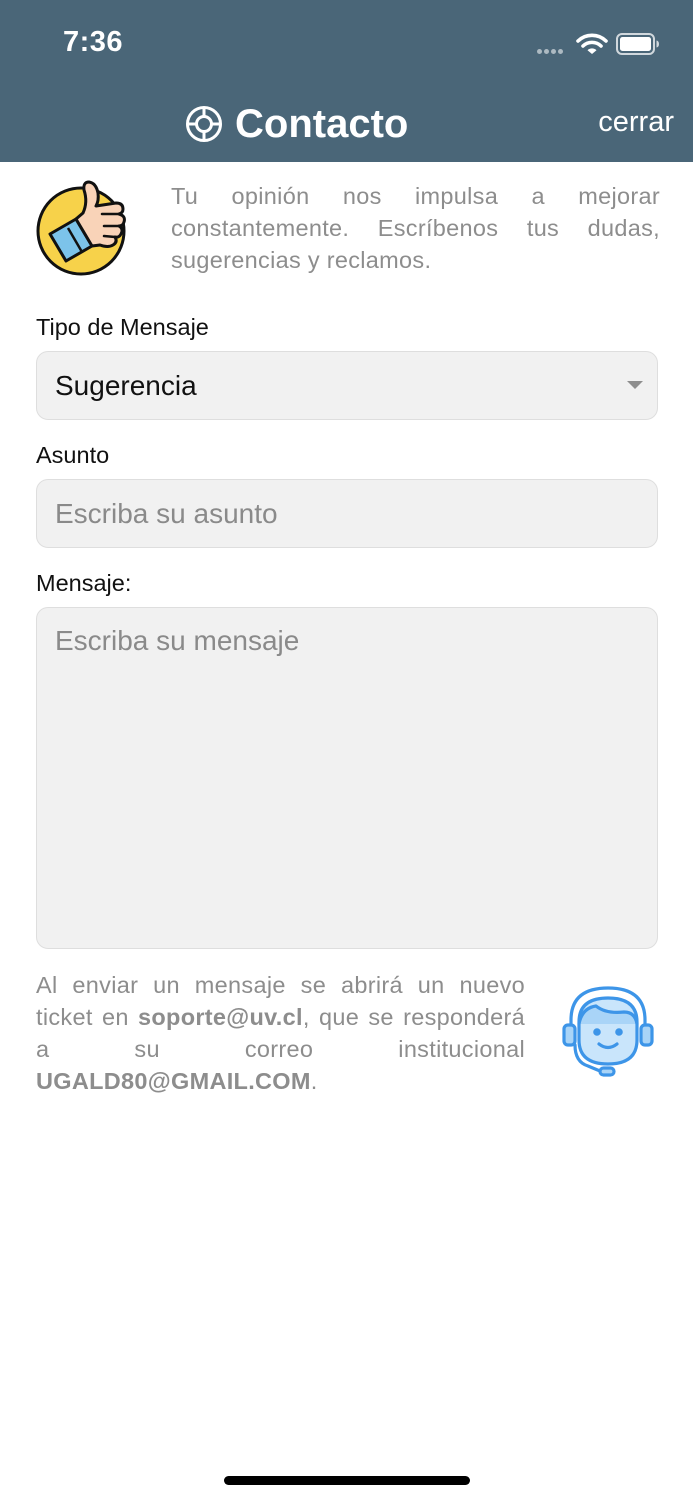 This screenshot has height=1500, width=693. I want to click on message-type-selected-value: Sugerencia, so click(126, 385).